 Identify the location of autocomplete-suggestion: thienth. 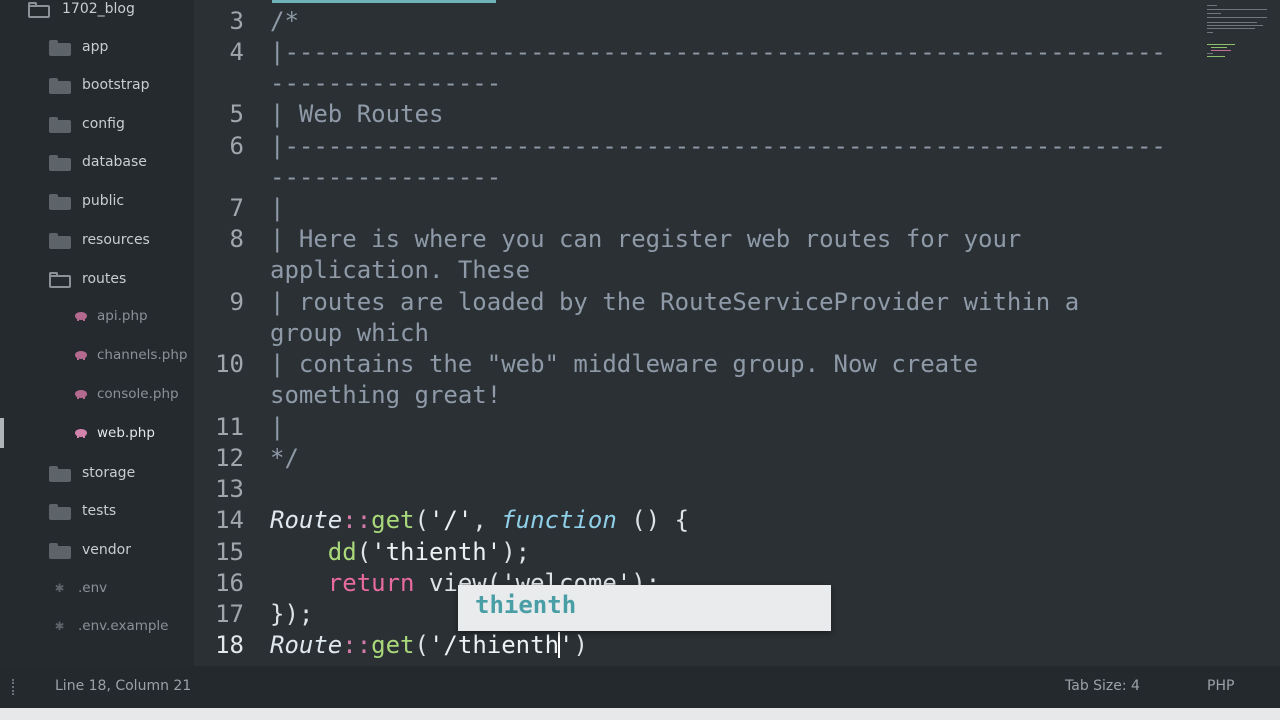
(525, 605).